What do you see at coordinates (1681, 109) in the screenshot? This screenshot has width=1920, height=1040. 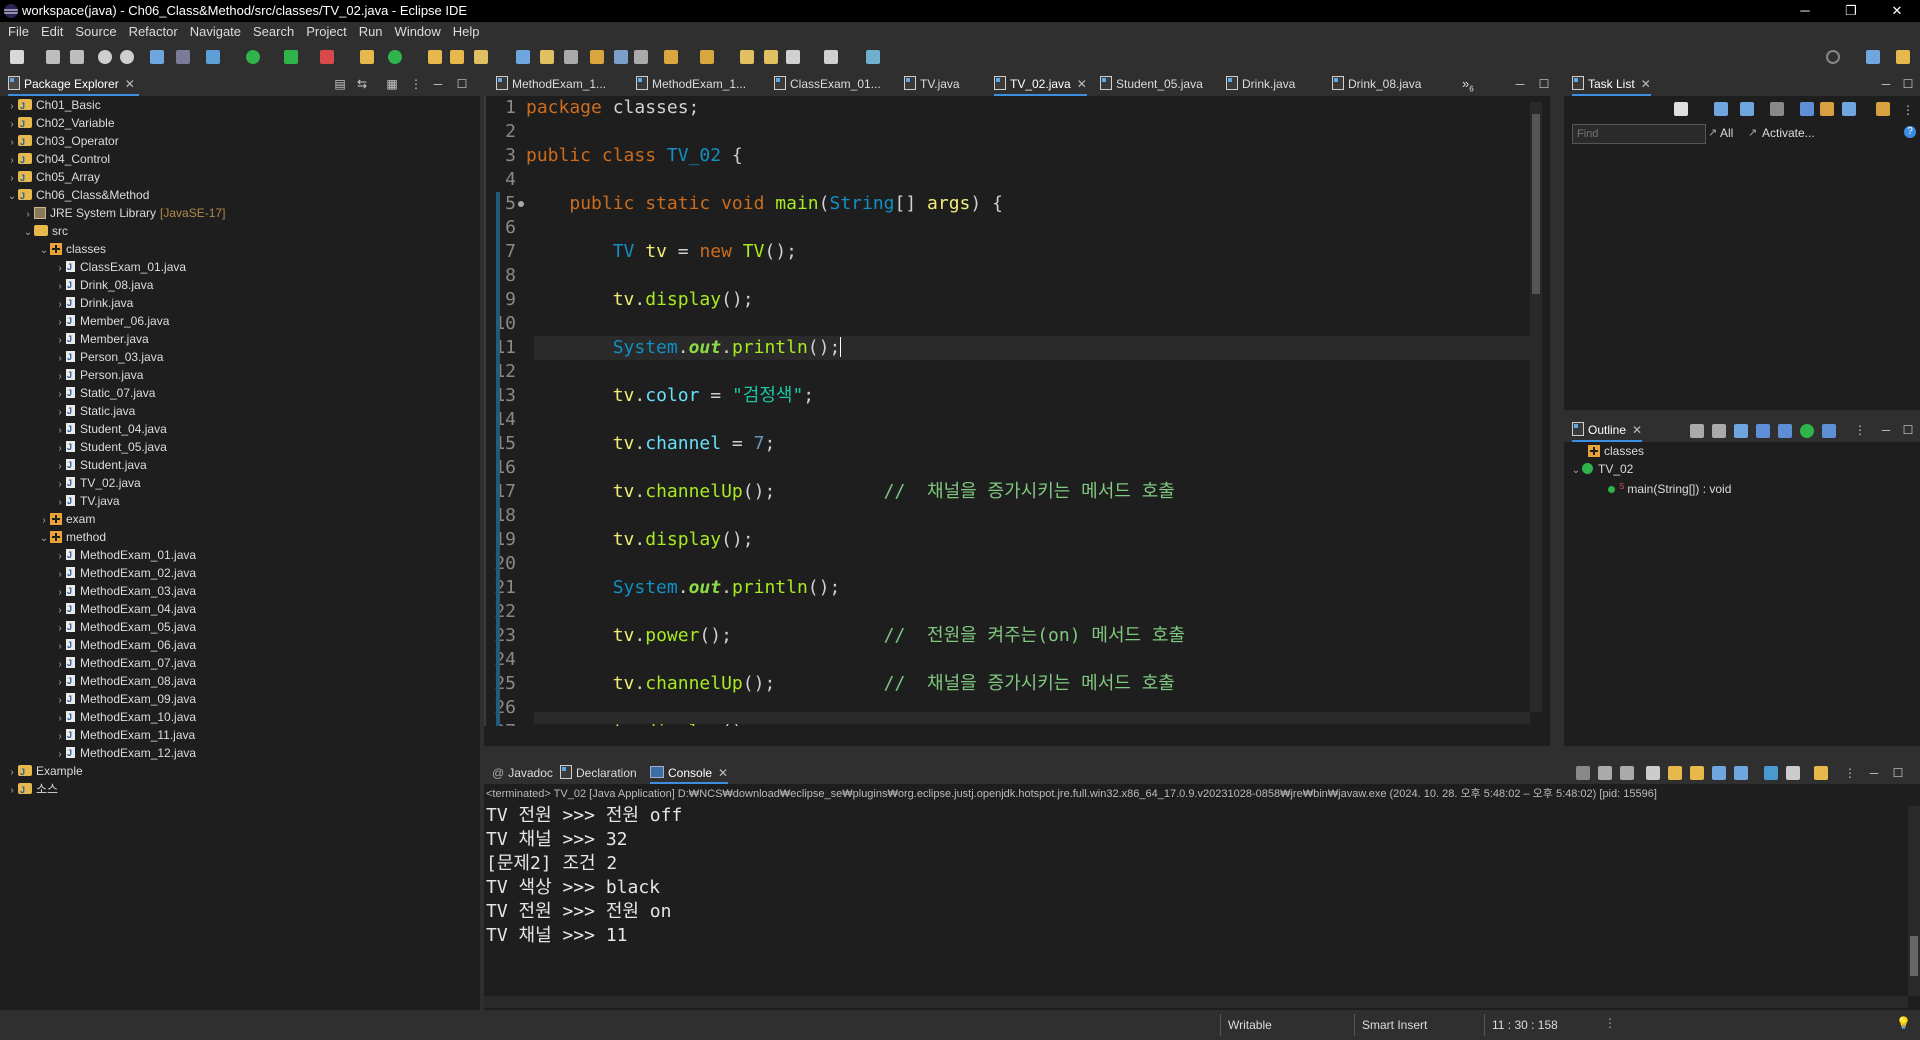 I see `new-task-icon` at bounding box center [1681, 109].